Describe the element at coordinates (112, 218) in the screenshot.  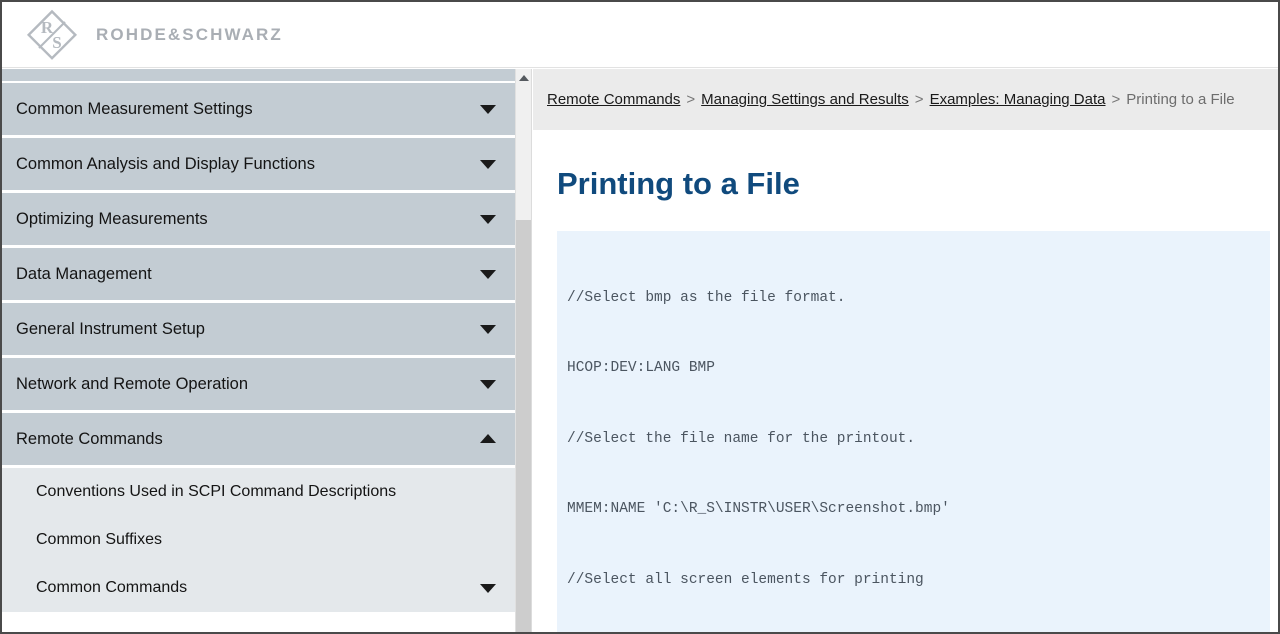
I see `sidebar-item-label: Optimizing Measurements` at that location.